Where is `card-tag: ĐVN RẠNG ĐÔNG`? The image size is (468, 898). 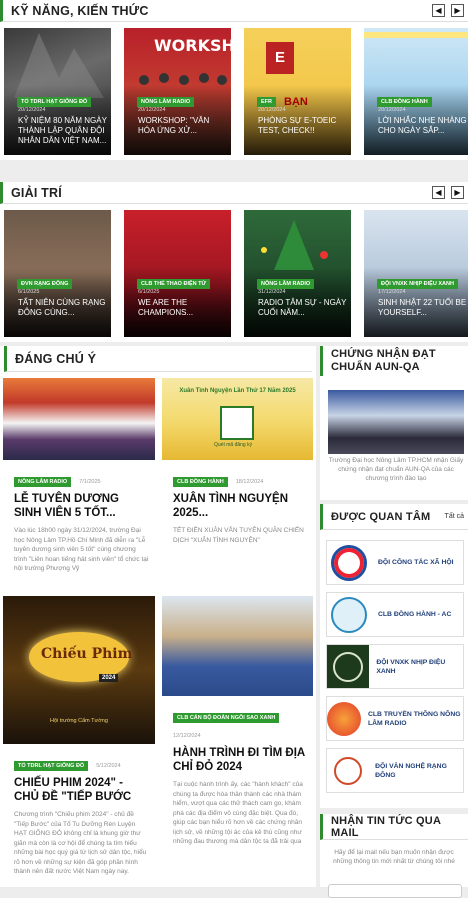 card-tag: ĐVN RẠNG ĐÔNG is located at coordinates (45, 284).